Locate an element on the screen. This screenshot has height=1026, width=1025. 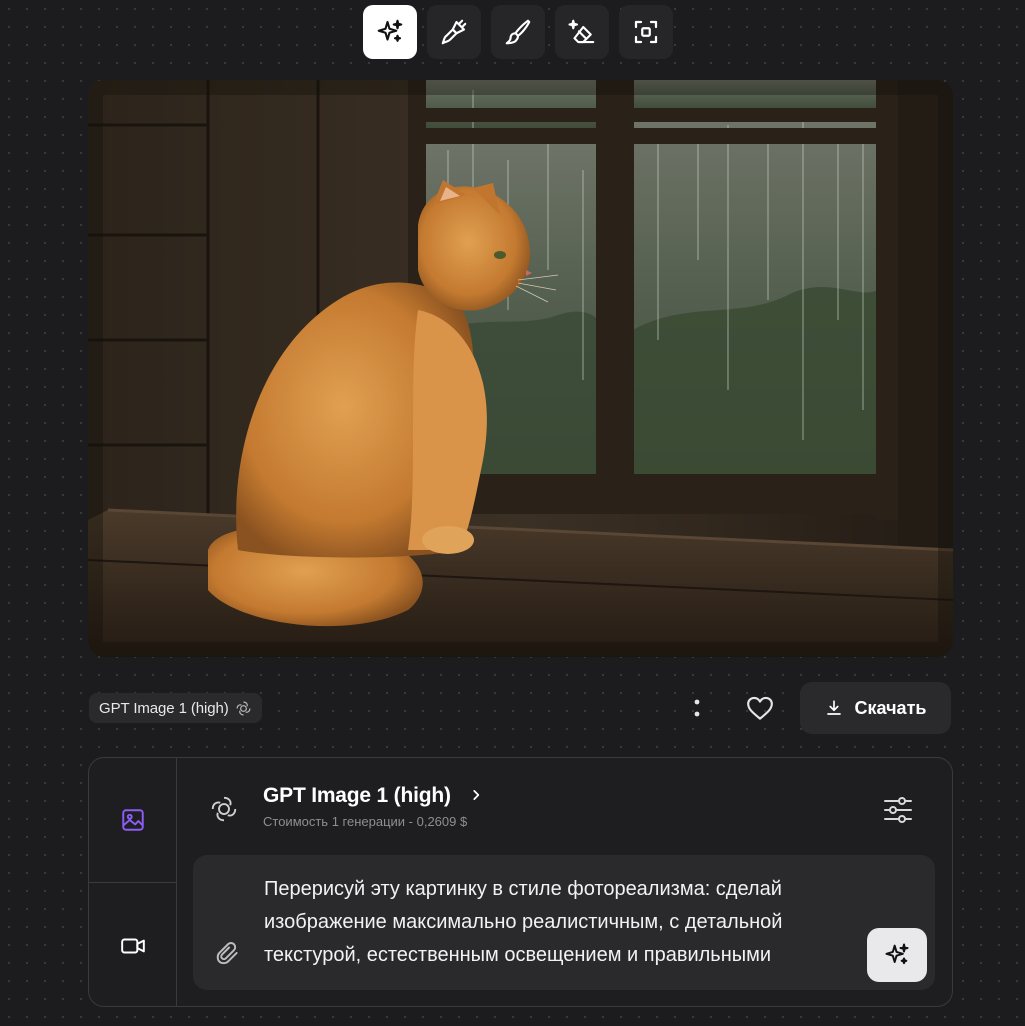
sliders-icon is located at coordinates (898, 810).